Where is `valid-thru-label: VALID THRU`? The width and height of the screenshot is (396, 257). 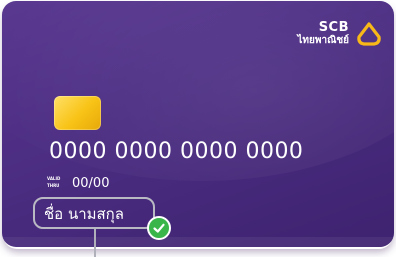 valid-thru-label: VALID THRU is located at coordinates (58, 182).